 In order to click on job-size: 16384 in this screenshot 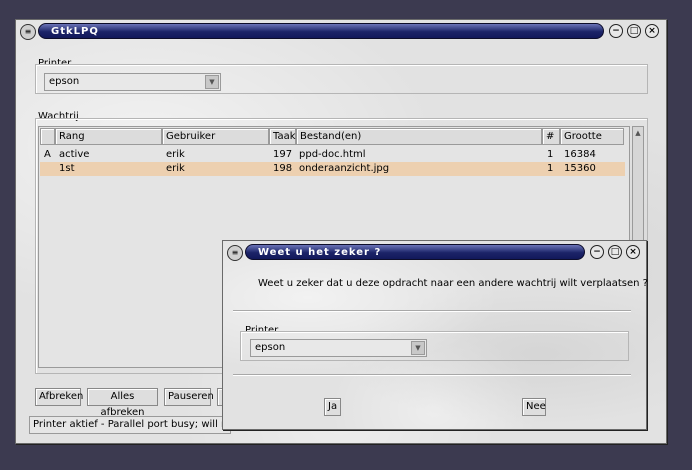, I will do `click(580, 154)`.